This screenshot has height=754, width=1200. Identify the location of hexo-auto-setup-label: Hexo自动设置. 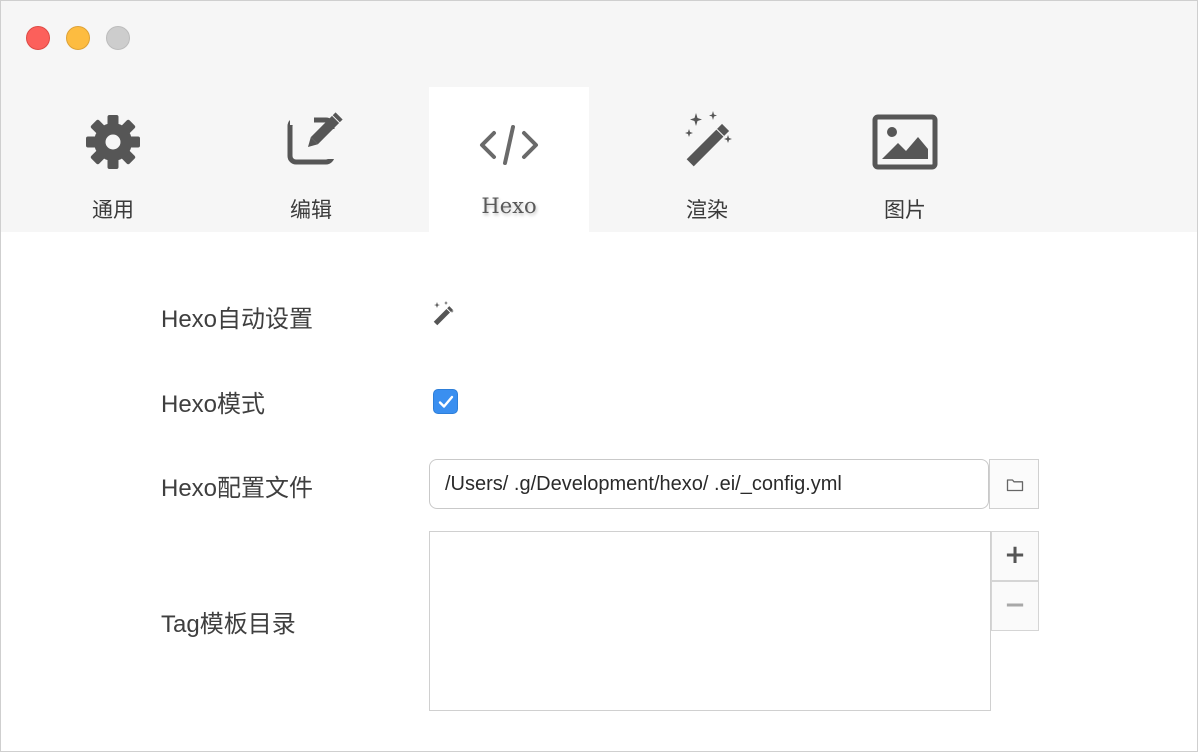
(237, 319).